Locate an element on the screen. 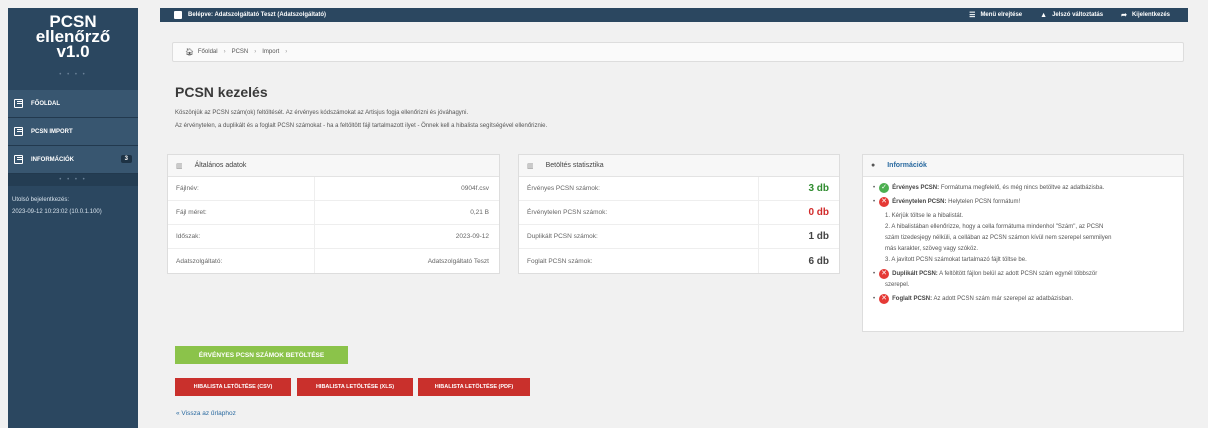  valid-label: Érvényes PCSN: is located at coordinates (916, 188).